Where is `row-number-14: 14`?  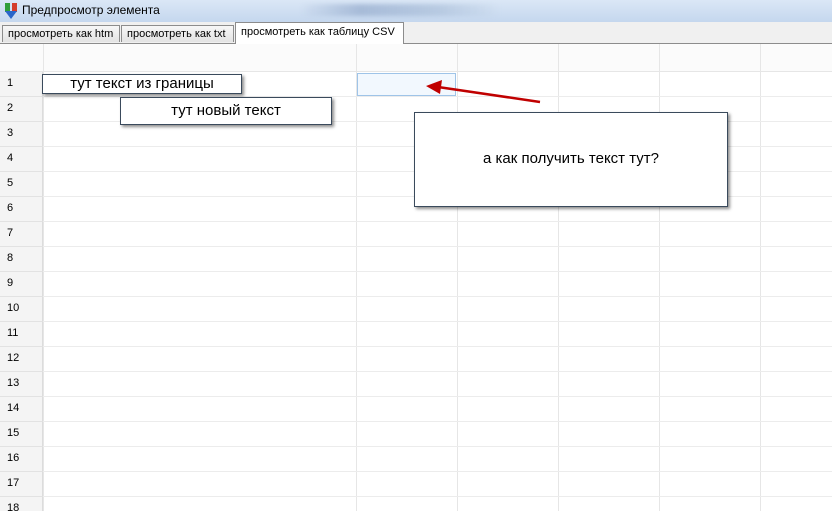 row-number-14: 14 is located at coordinates (21, 409).